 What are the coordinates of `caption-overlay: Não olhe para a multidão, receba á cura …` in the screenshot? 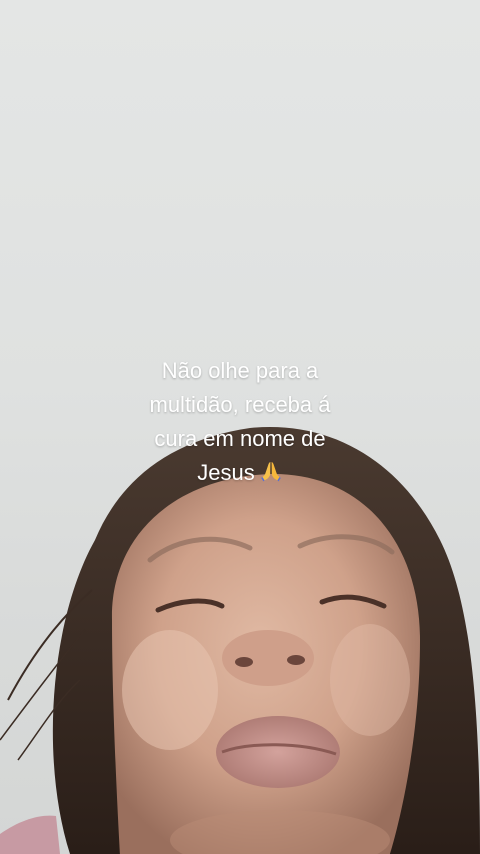 It's located at (240, 422).